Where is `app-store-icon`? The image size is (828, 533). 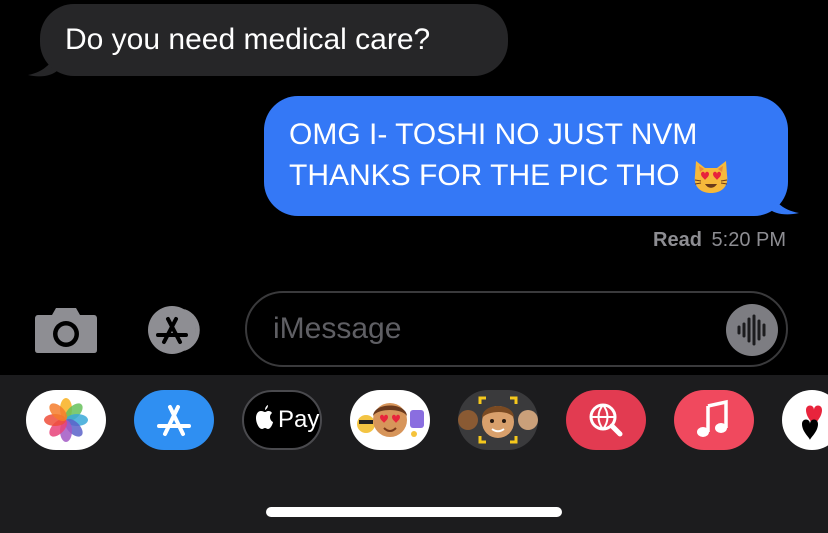
app-store-icon is located at coordinates (174, 420).